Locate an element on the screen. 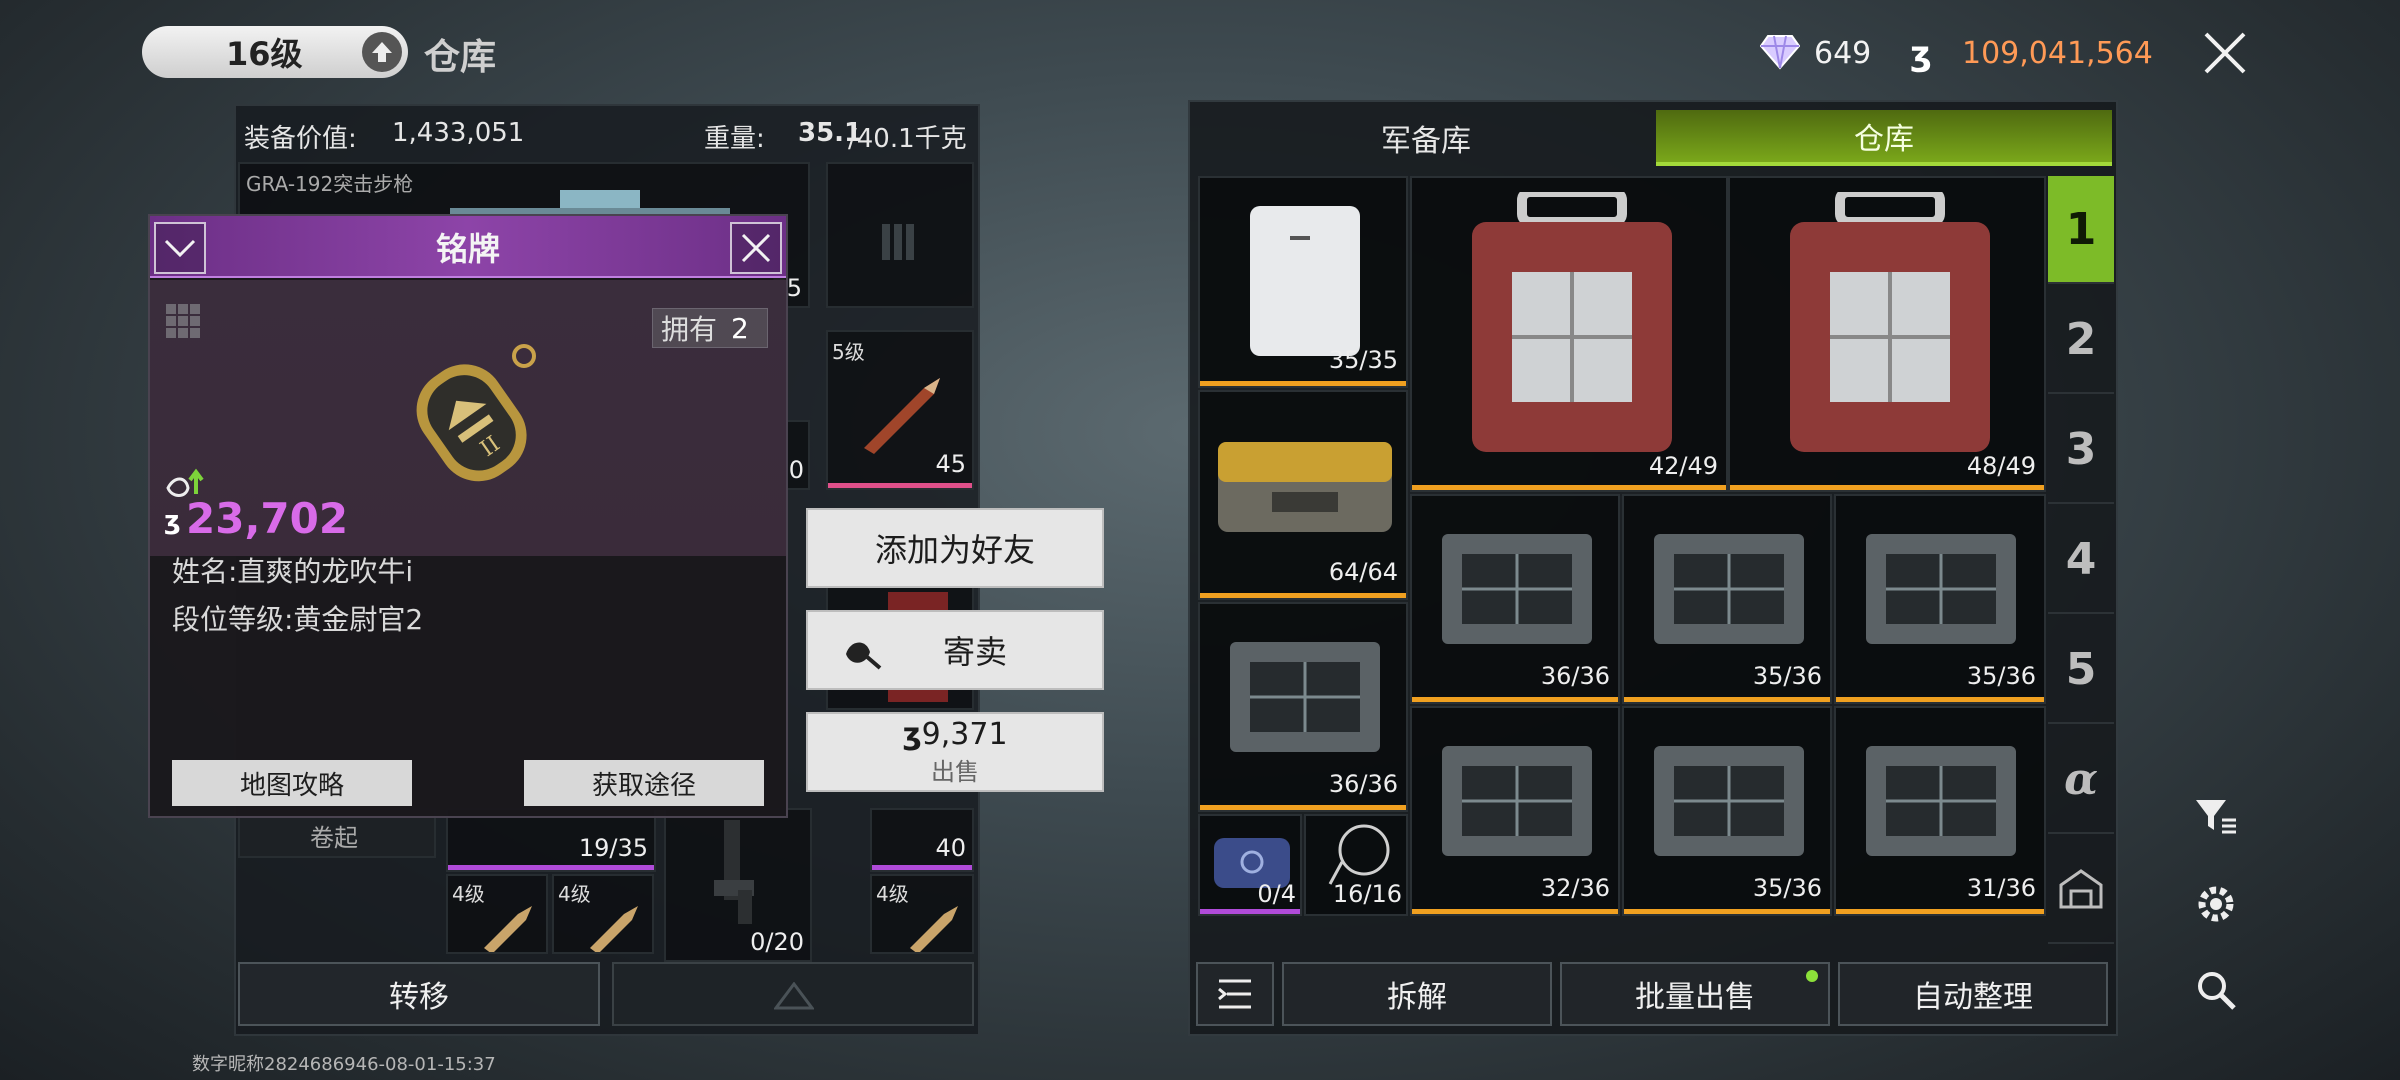 This screenshot has width=2400, height=1080. gem-count: 649 is located at coordinates (1843, 53).